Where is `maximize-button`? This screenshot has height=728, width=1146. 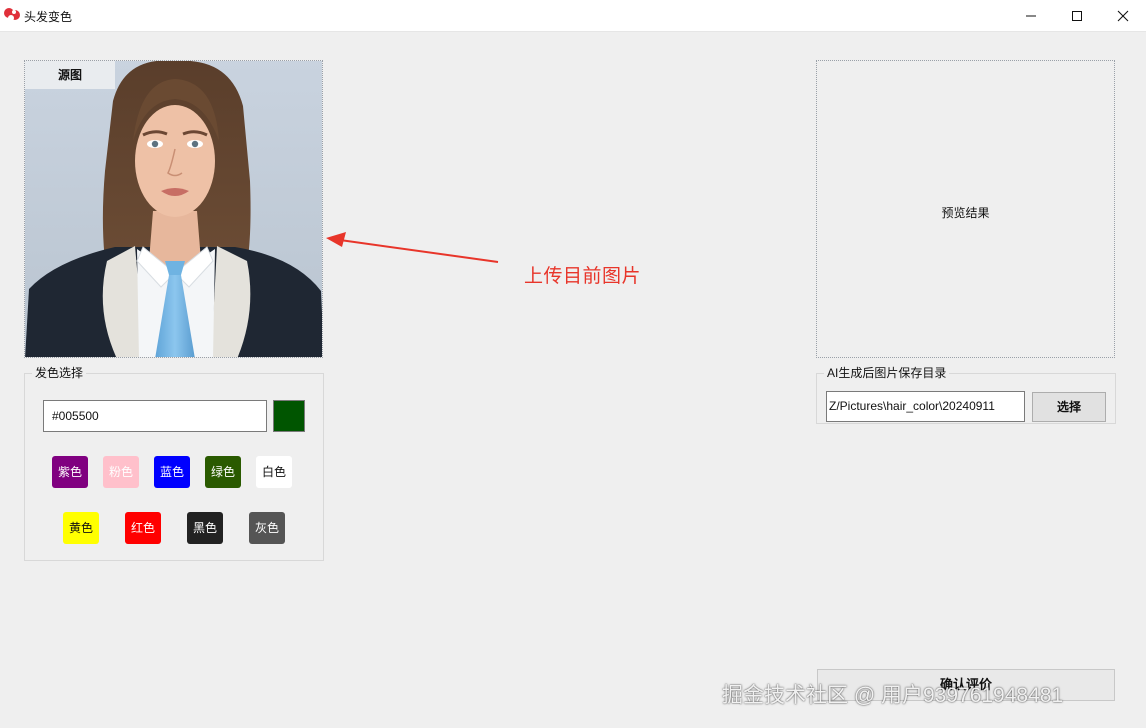 maximize-button is located at coordinates (1077, 15).